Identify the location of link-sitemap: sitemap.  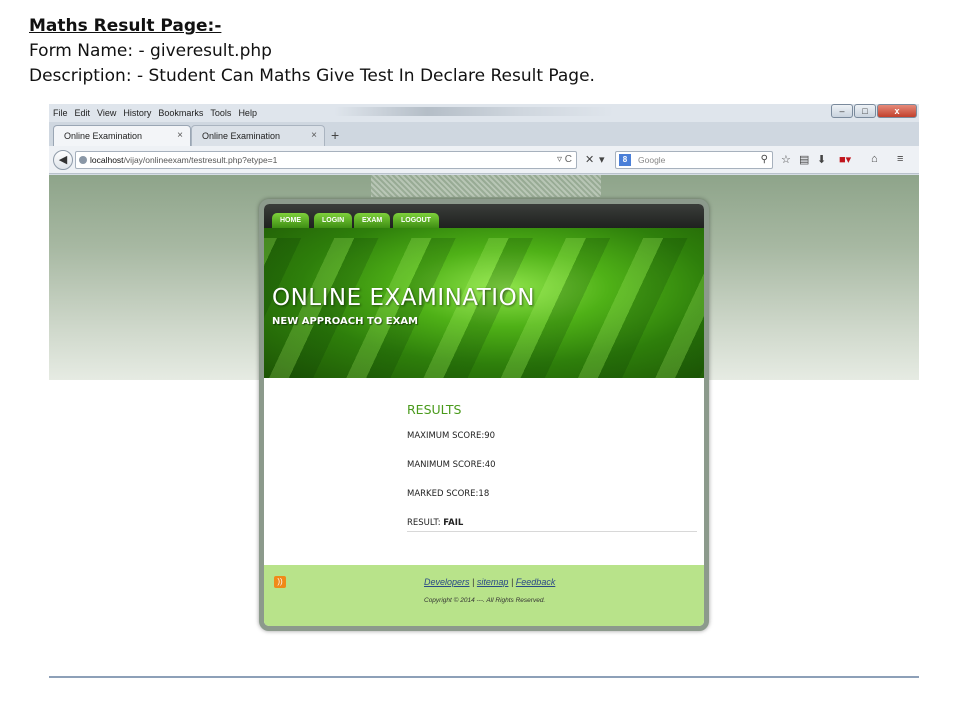
(493, 582).